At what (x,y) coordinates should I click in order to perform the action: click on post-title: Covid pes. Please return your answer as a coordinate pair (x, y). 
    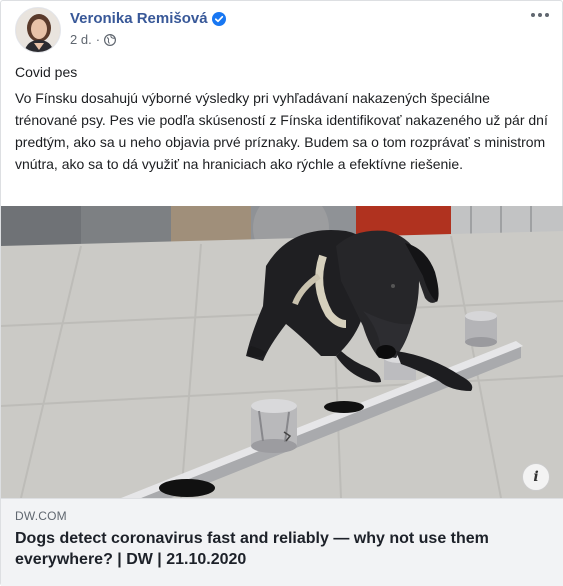
    Looking at the image, I should click on (46, 72).